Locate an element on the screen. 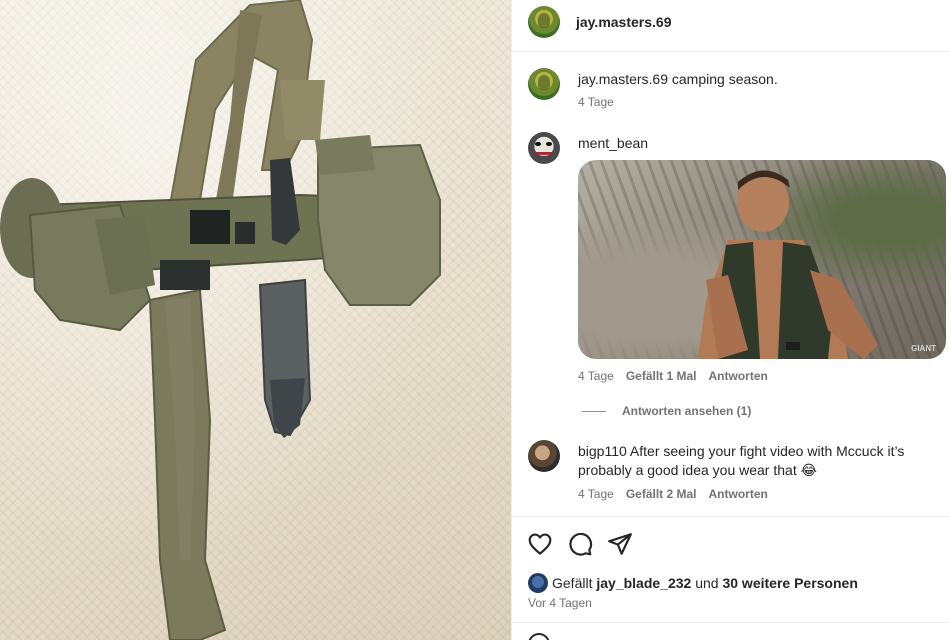  view-replies-line is located at coordinates (594, 411).